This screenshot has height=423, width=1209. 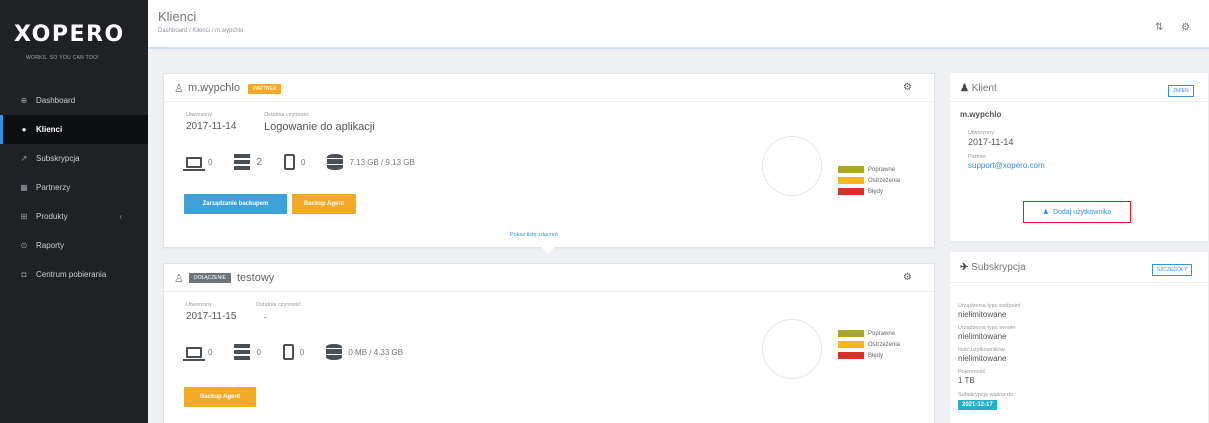 What do you see at coordinates (63, 58) in the screenshot?
I see `logo-tagline: WORKS. SO YOU CAN TOO!` at bounding box center [63, 58].